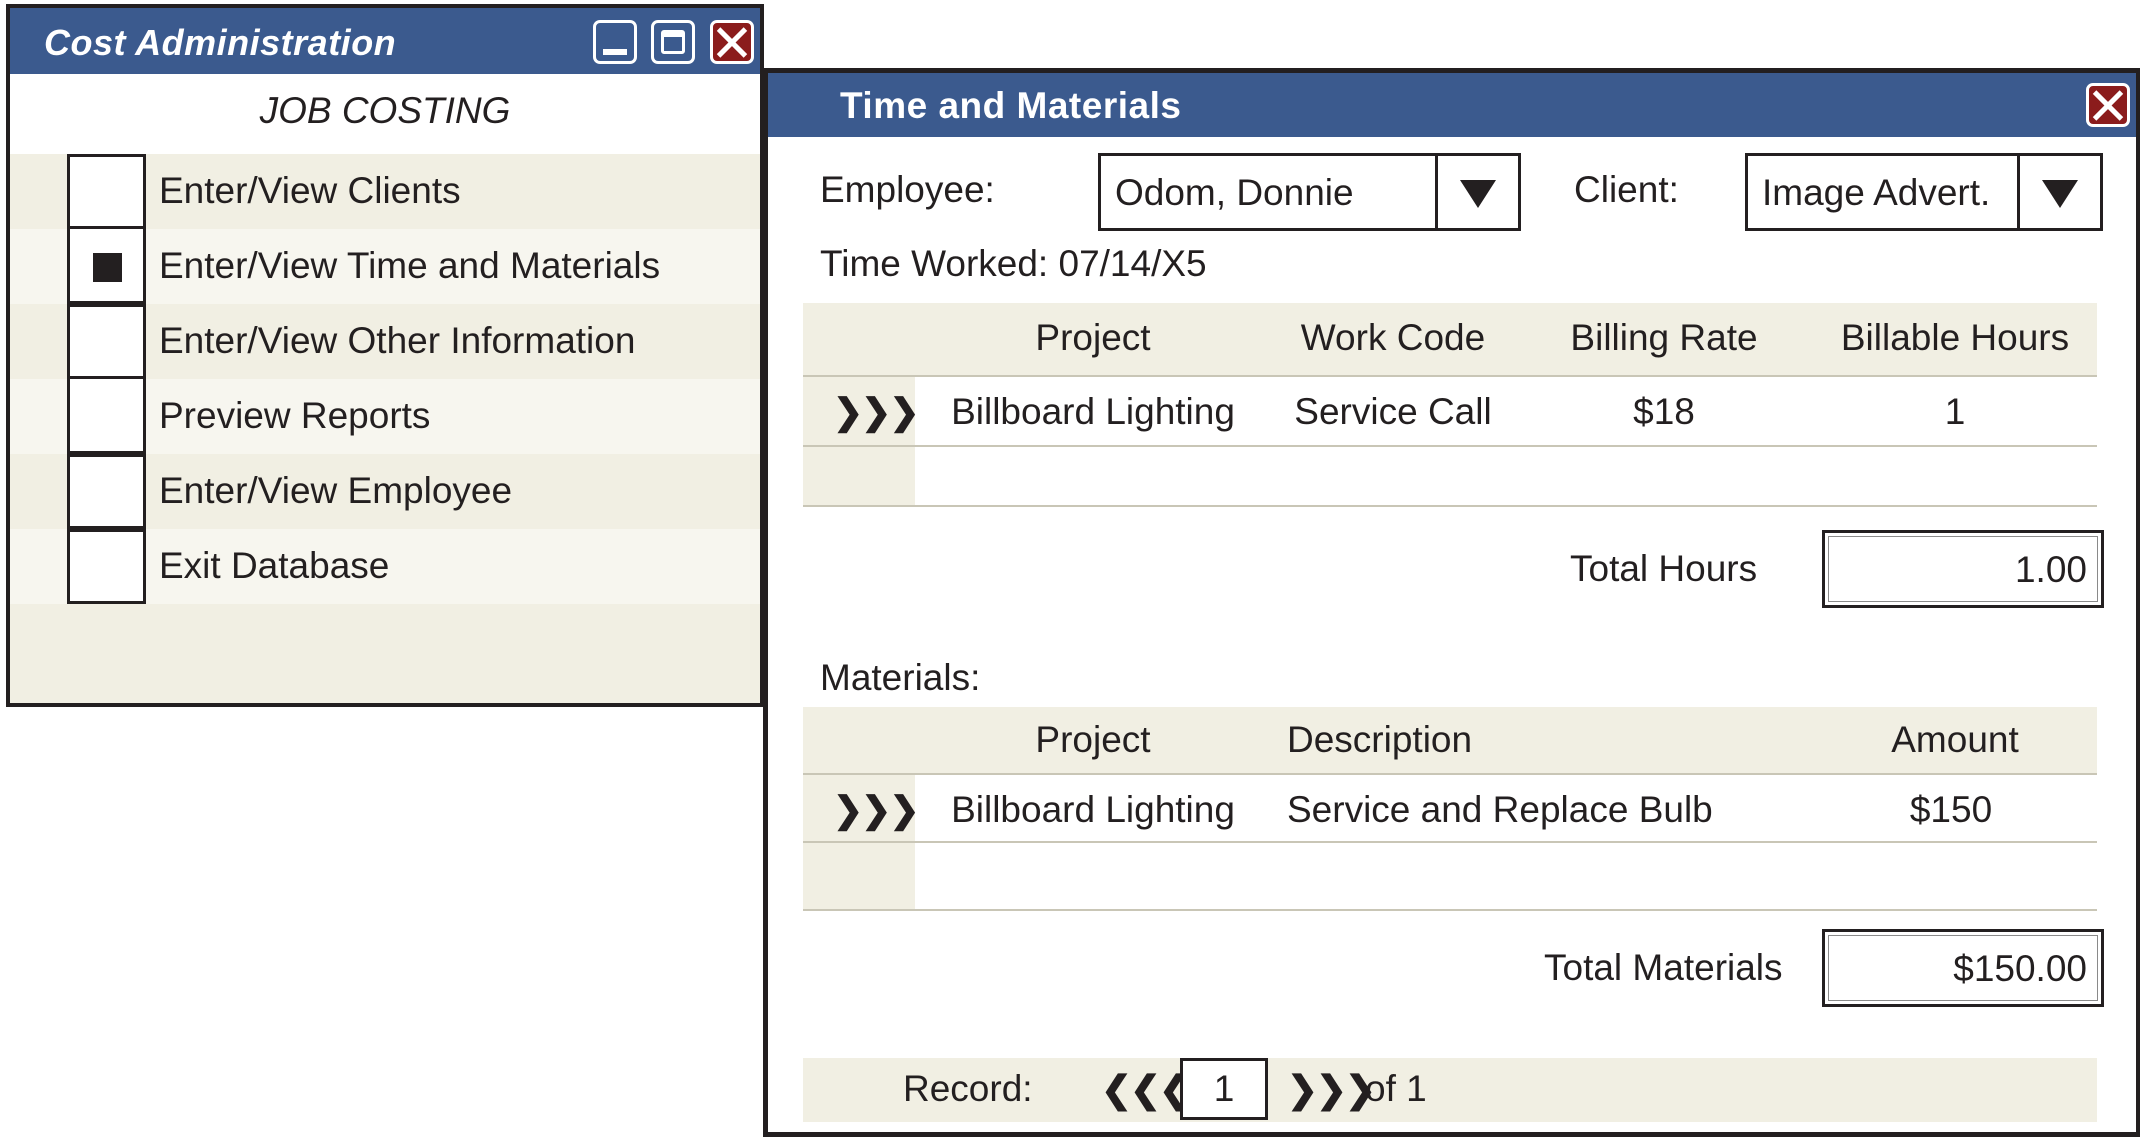  I want to click on menu-item-label: Enter/View Other Information, so click(397, 340).